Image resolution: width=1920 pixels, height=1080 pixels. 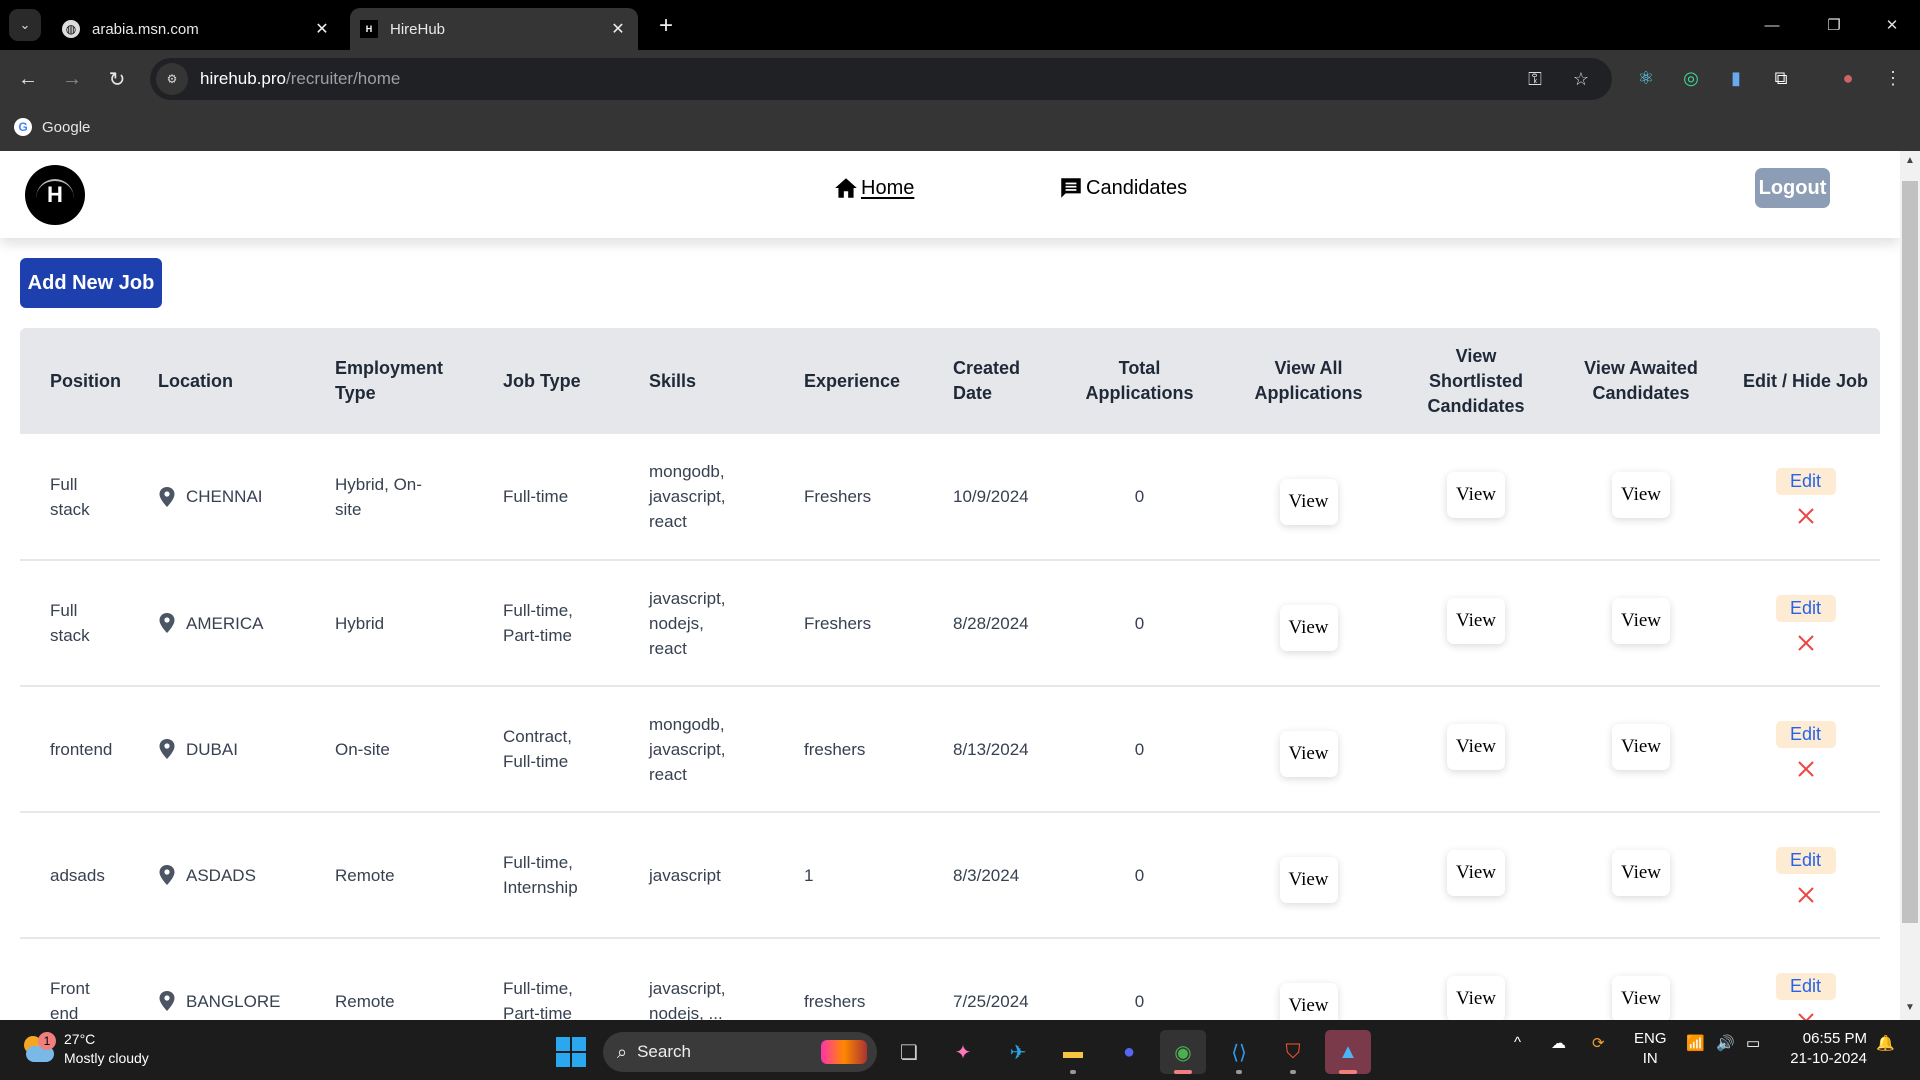 What do you see at coordinates (1122, 188) in the screenshot?
I see `nav-candidates-link: Candidates` at bounding box center [1122, 188].